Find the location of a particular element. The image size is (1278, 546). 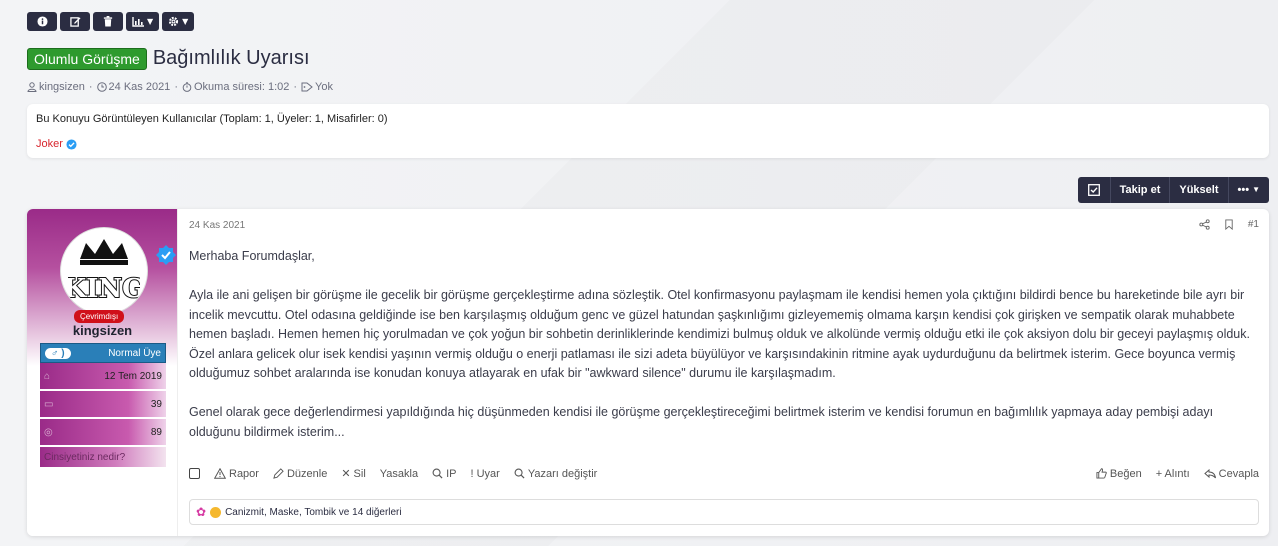

message-icon: ▭ is located at coordinates (49, 404).